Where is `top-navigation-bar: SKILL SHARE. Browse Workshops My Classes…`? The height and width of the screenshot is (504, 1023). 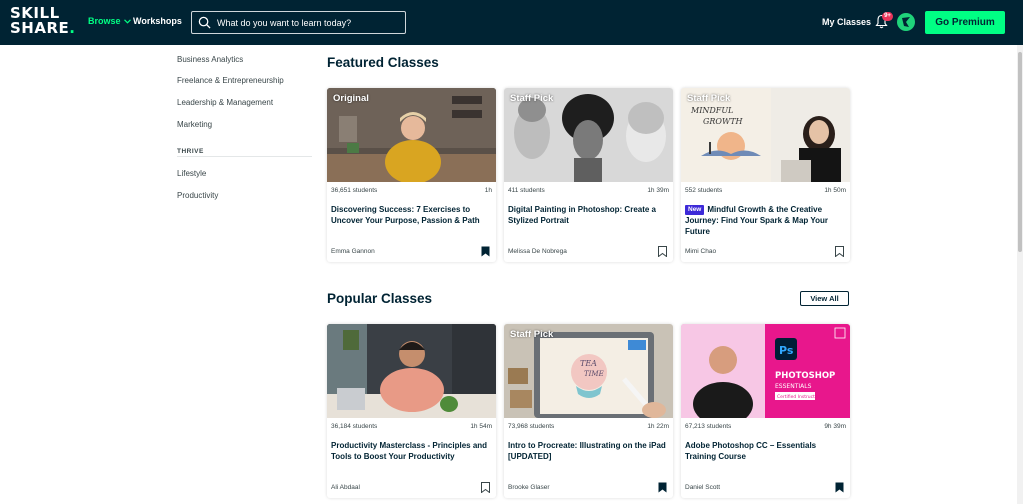 top-navigation-bar: SKILL SHARE. Browse Workshops My Classes… is located at coordinates (511, 22).